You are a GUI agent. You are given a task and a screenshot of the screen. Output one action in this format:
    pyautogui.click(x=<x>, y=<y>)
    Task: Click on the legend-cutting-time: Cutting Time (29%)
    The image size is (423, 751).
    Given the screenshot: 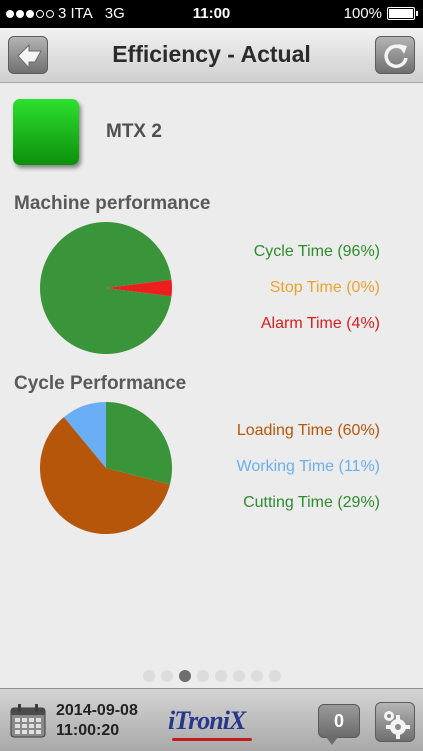 What is the action you would take?
    pyautogui.click(x=311, y=502)
    